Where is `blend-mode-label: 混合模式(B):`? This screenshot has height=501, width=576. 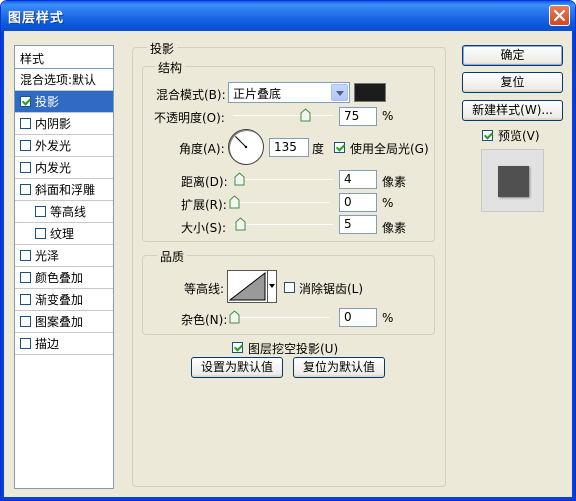
blend-mode-label: 混合模式(B): is located at coordinates (191, 95).